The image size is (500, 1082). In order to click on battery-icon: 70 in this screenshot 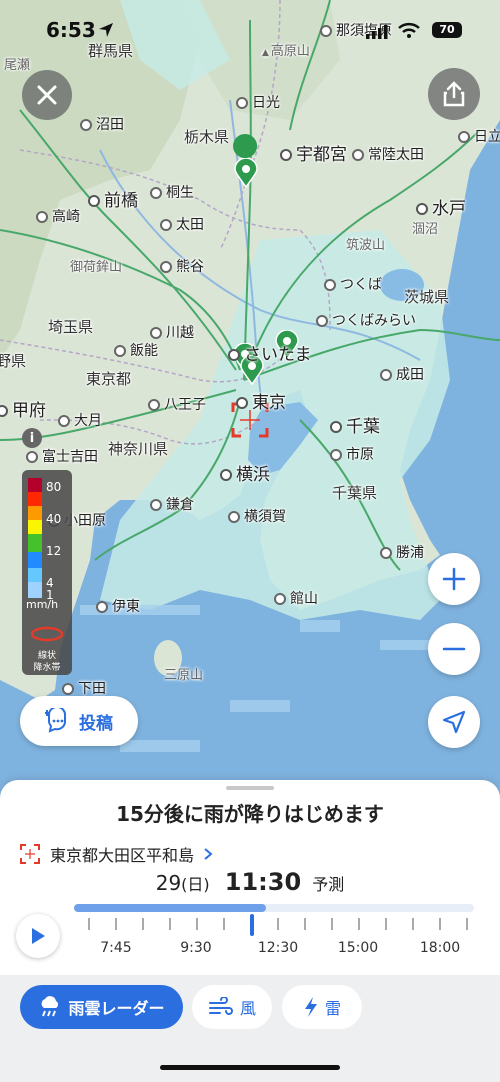, I will do `click(447, 30)`.